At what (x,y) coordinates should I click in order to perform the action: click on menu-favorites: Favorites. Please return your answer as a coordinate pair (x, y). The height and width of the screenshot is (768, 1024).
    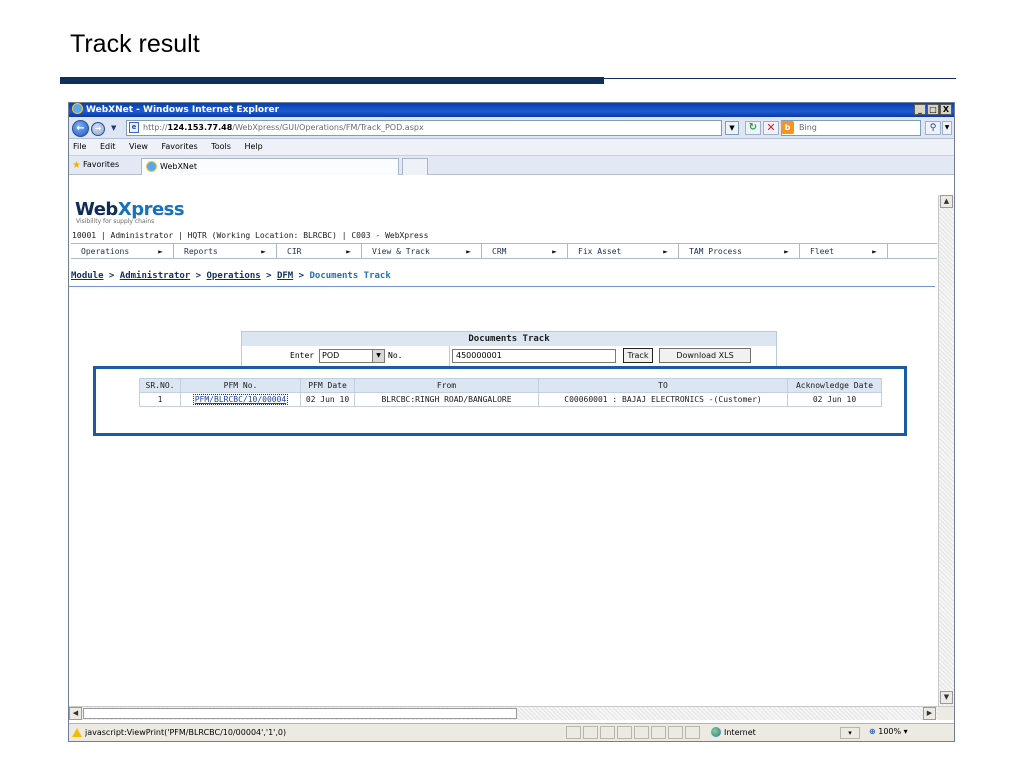
    Looking at the image, I should click on (180, 146).